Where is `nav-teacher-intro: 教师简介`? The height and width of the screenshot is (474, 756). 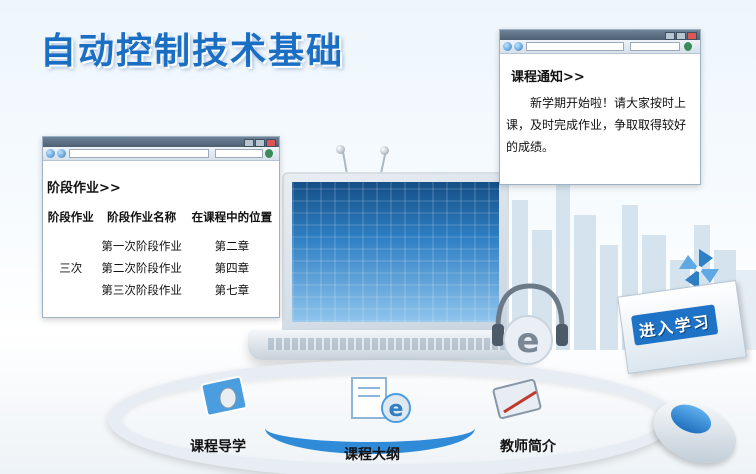 nav-teacher-intro: 教师简介 is located at coordinates (528, 446).